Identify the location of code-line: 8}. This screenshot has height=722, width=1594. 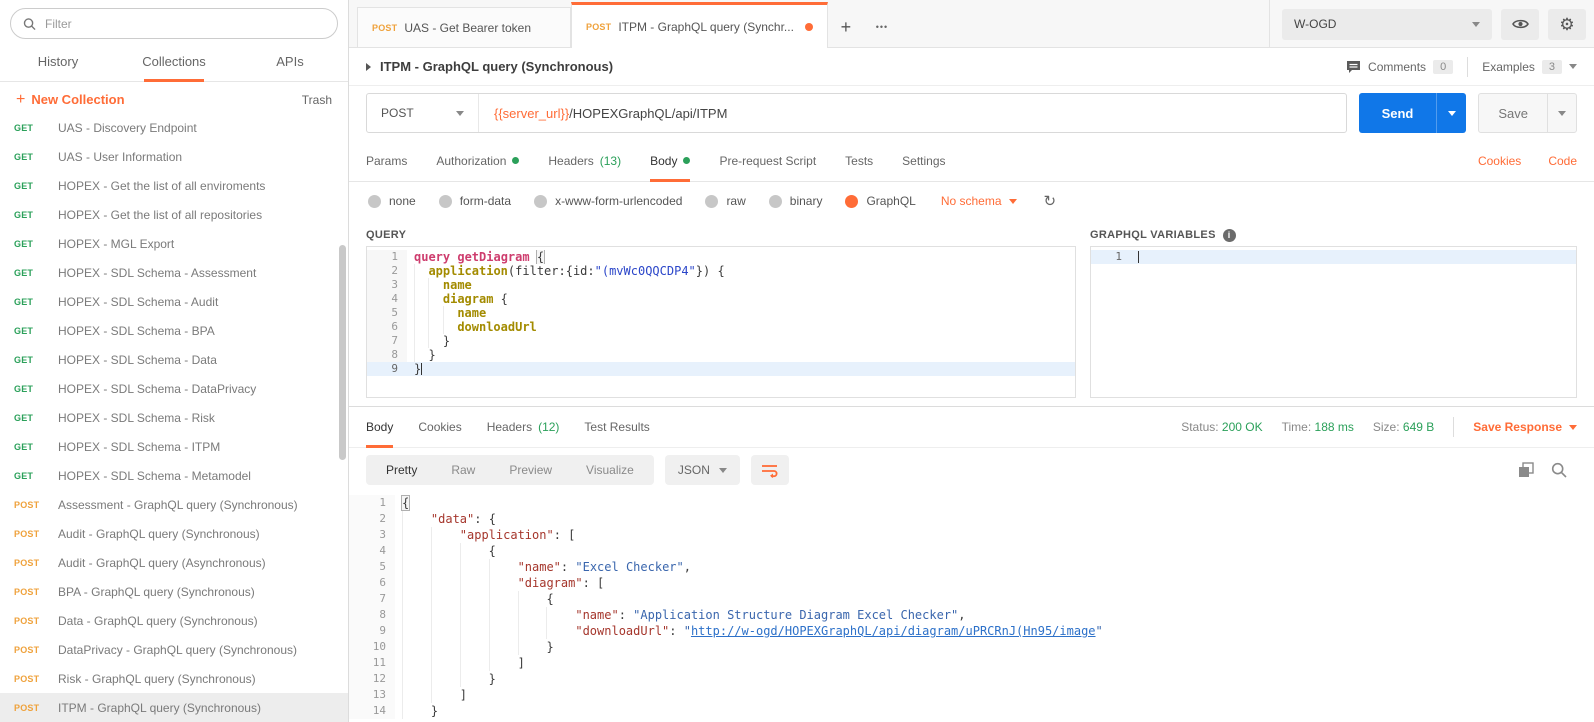
(721, 355).